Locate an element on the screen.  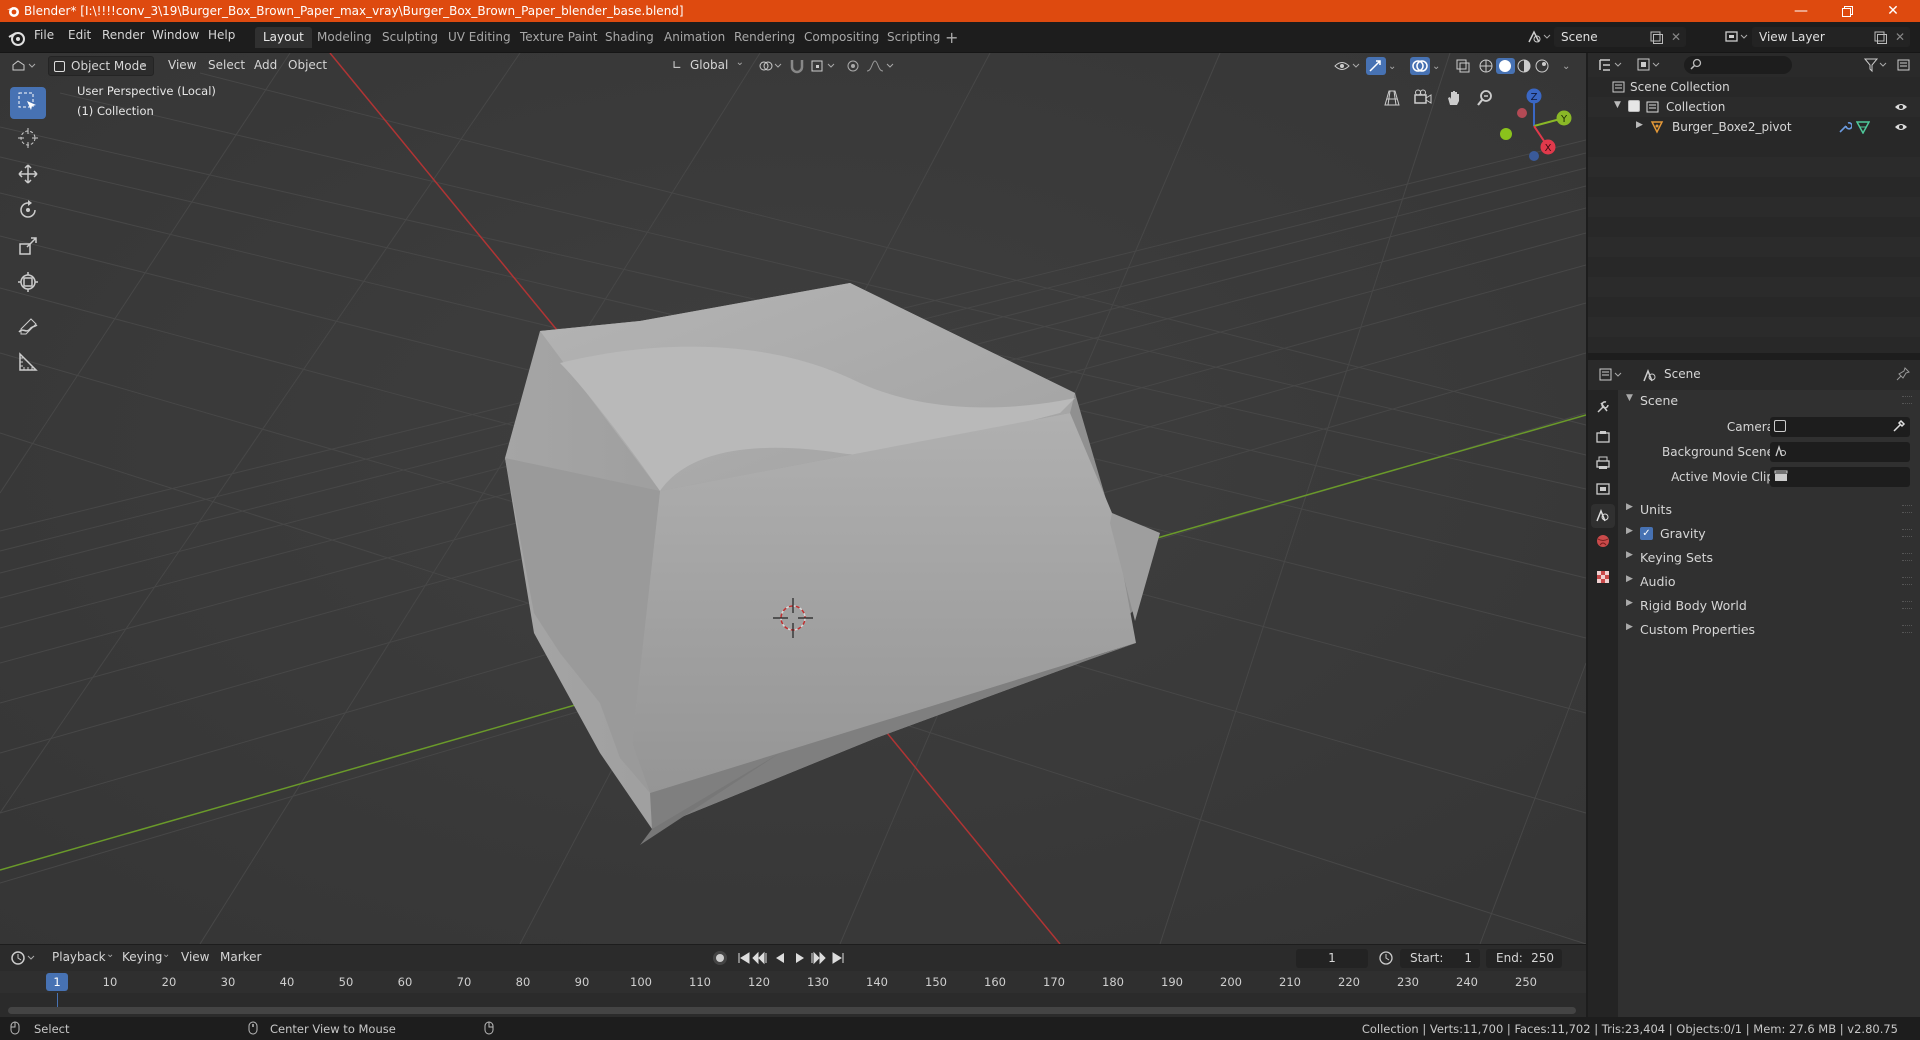
xray-toggle-icon is located at coordinates (1463, 66).